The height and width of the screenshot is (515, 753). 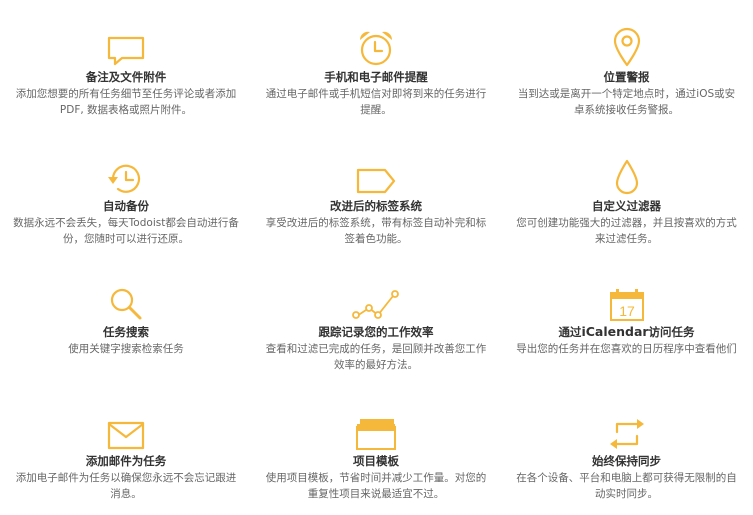 I want to click on sync-arrows-icon, so click(x=627, y=431).